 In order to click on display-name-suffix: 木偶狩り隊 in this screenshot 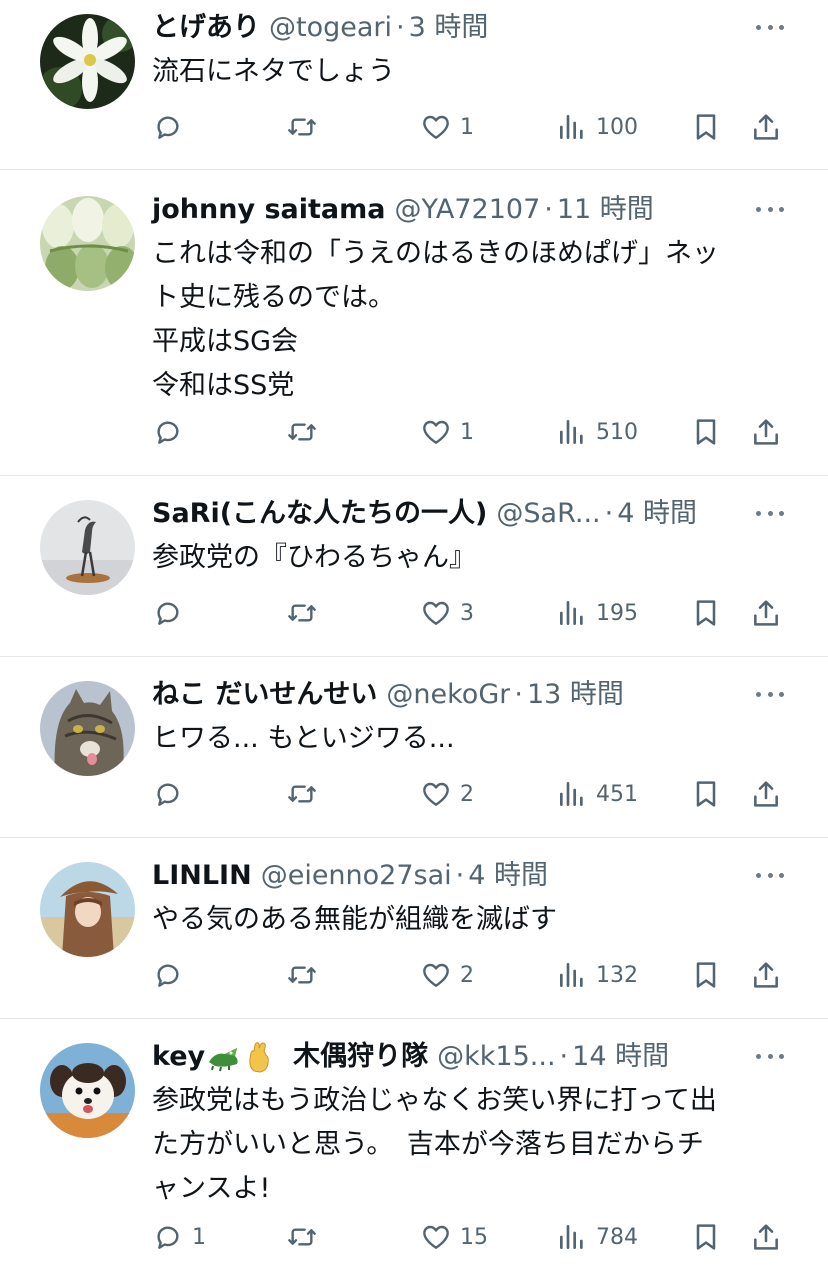, I will do `click(360, 1057)`.